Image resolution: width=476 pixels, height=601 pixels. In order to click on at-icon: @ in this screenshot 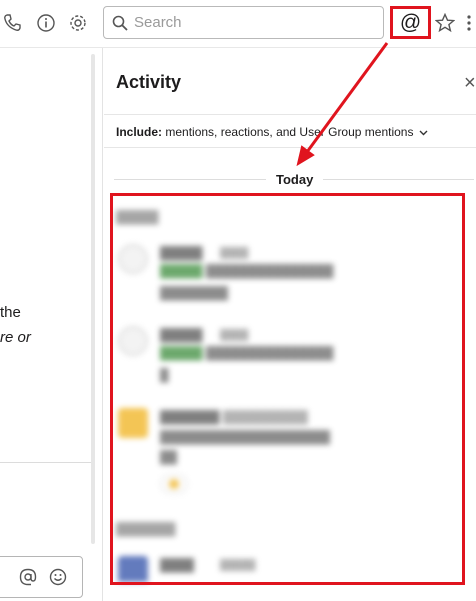, I will do `click(410, 22)`.